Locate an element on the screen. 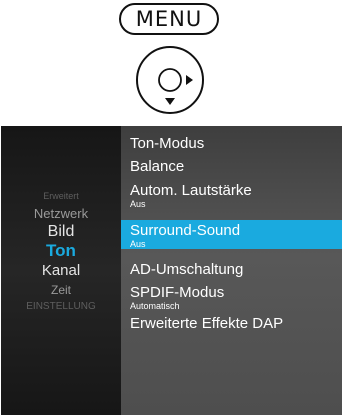 The width and height of the screenshot is (343, 415). menu-item-label: Autom. Lautstärke is located at coordinates (191, 190).